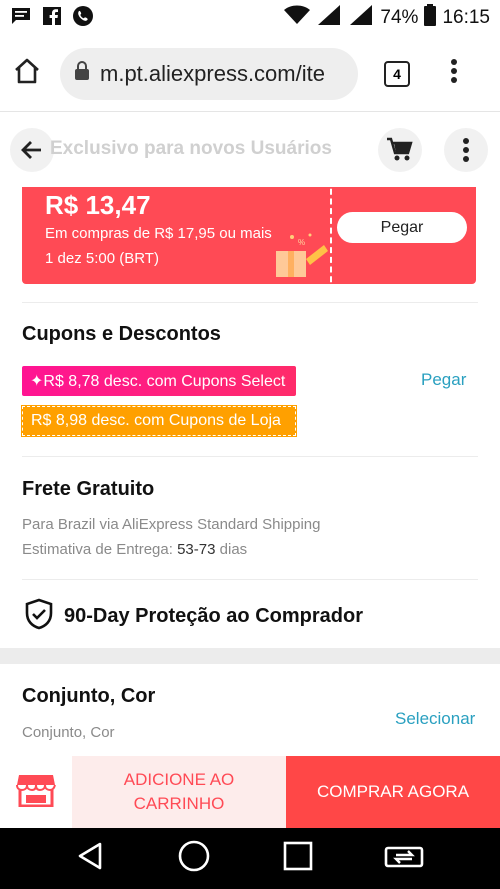 This screenshot has height=889, width=500. What do you see at coordinates (21, 18) in the screenshot?
I see `message-icon` at bounding box center [21, 18].